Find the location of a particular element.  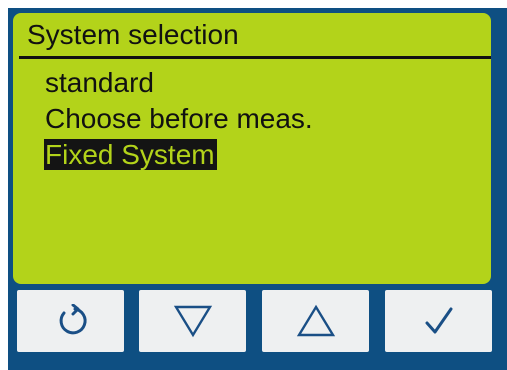

down-button is located at coordinates (192, 321).